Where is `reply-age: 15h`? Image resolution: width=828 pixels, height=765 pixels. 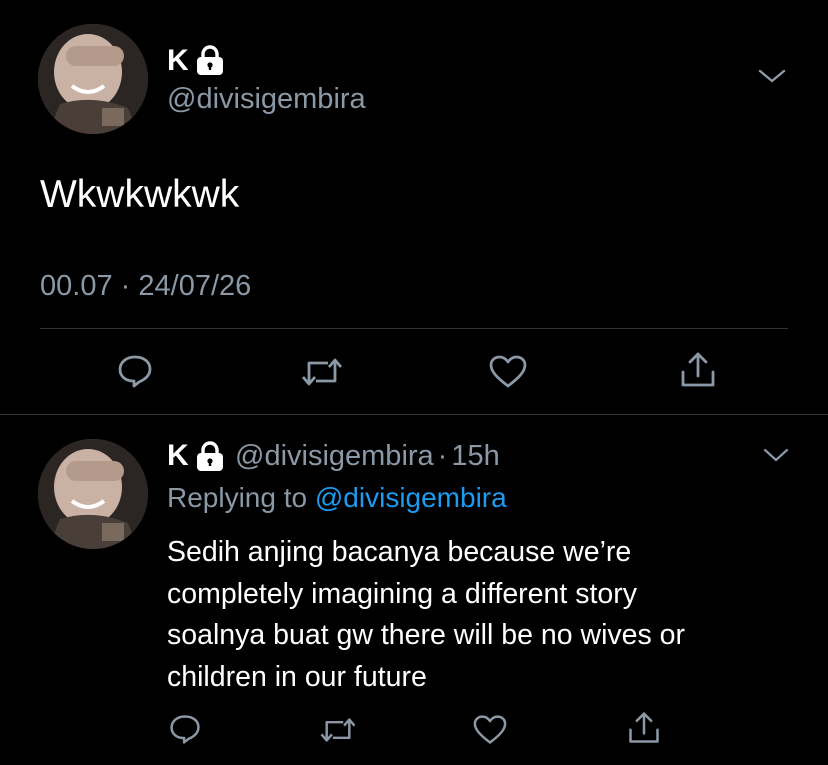
reply-age: 15h is located at coordinates (475, 456).